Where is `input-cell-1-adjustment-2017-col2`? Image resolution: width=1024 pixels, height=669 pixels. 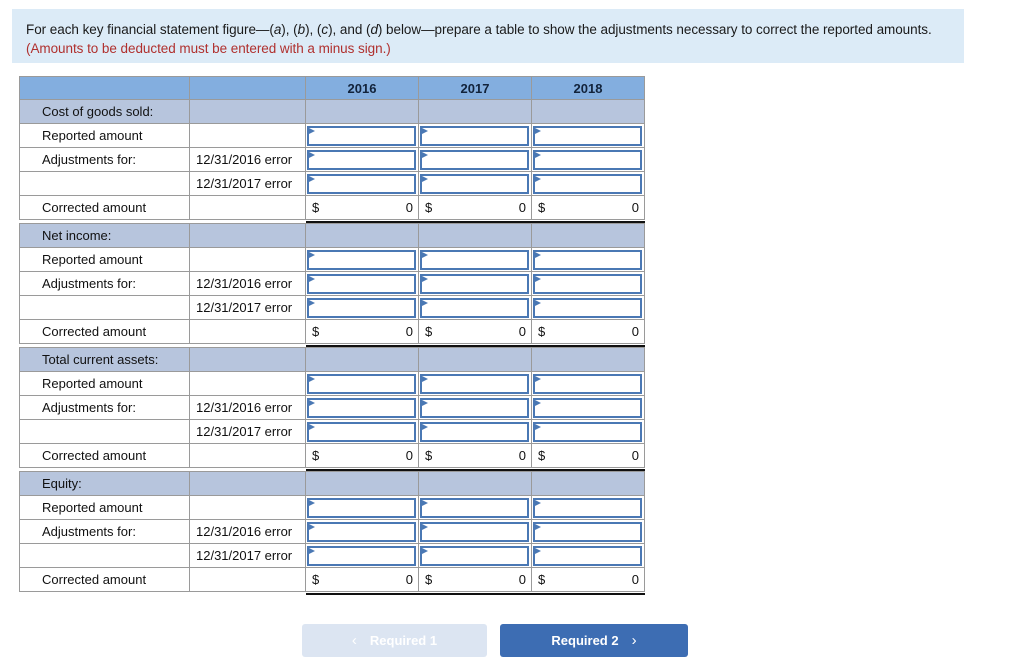
input-cell-1-adjustment-2017-col2 is located at coordinates (588, 307).